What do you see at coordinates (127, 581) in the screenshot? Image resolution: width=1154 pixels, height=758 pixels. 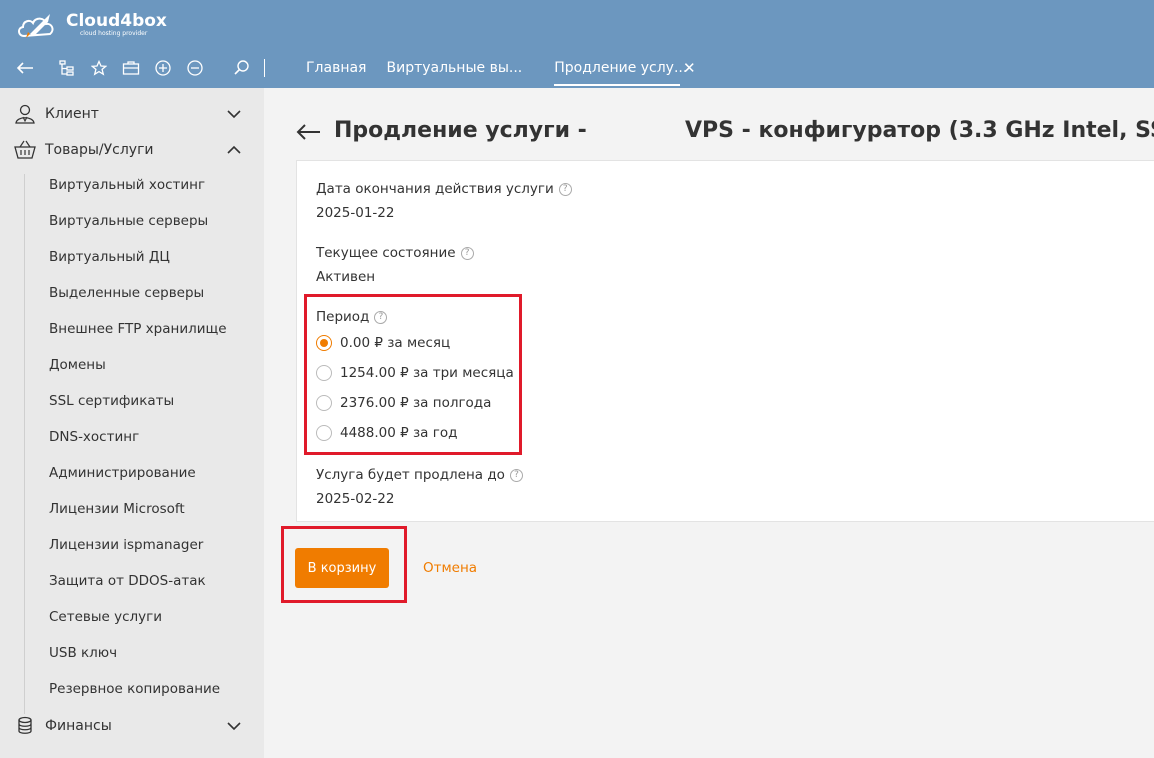 I see `sidebar-item-ddos-protection: Защита от DDOS-атак` at bounding box center [127, 581].